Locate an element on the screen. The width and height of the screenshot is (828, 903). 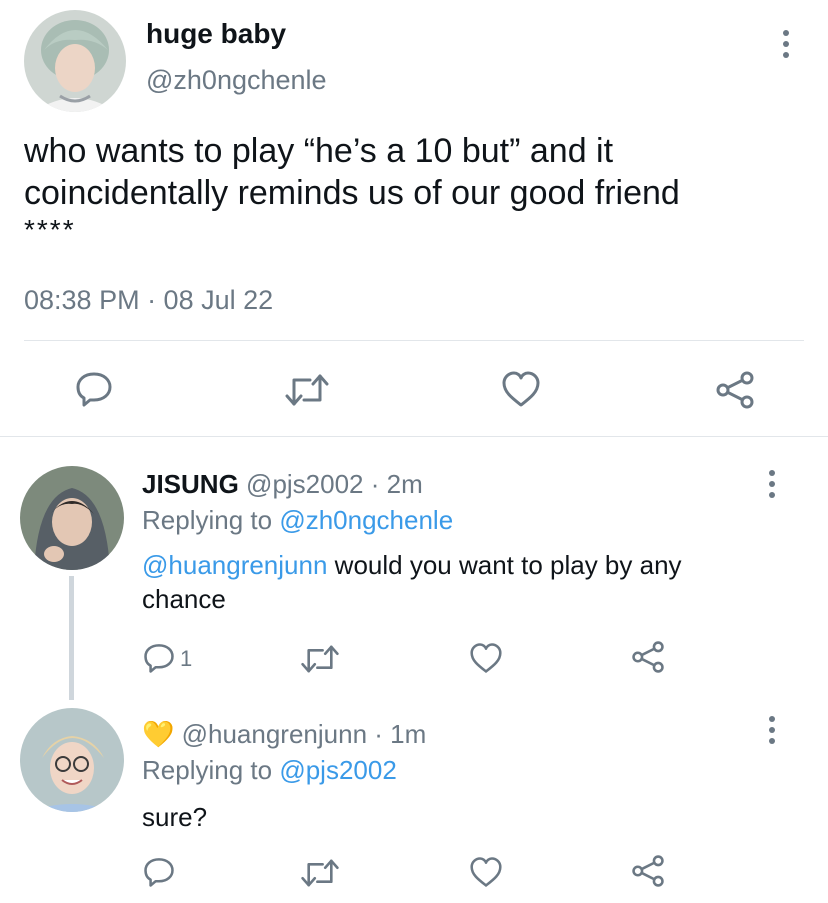
reply-header-2: 💛 @huangrenjunn · 1m is located at coordinates (284, 734).